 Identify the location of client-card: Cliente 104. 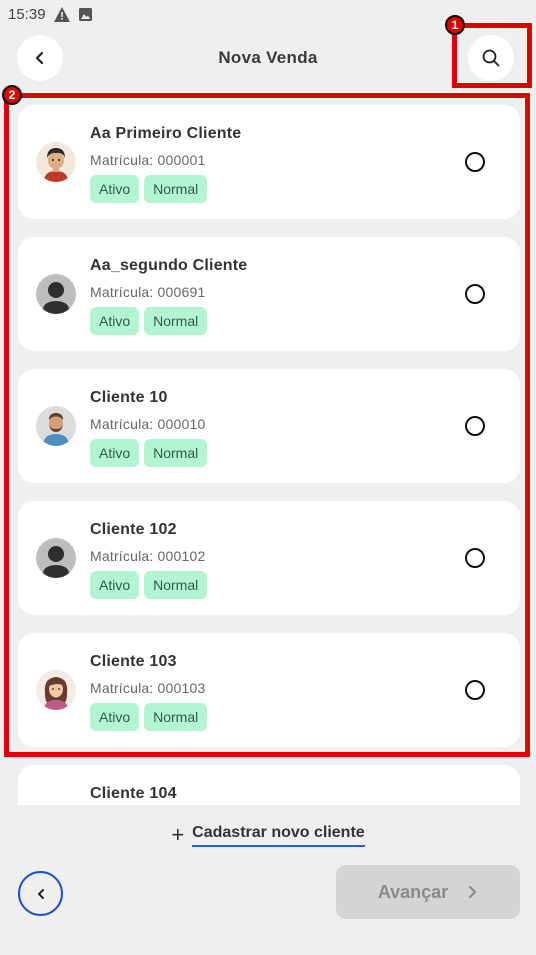
(269, 785).